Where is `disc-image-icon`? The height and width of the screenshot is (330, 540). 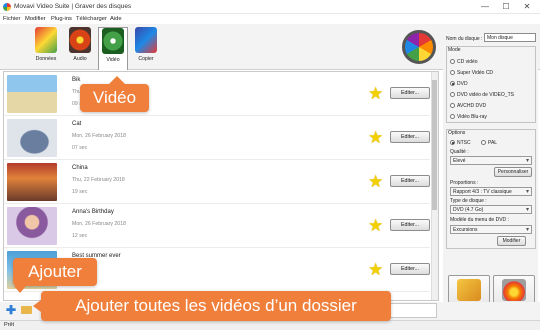
disc-image-icon is located at coordinates (469, 290).